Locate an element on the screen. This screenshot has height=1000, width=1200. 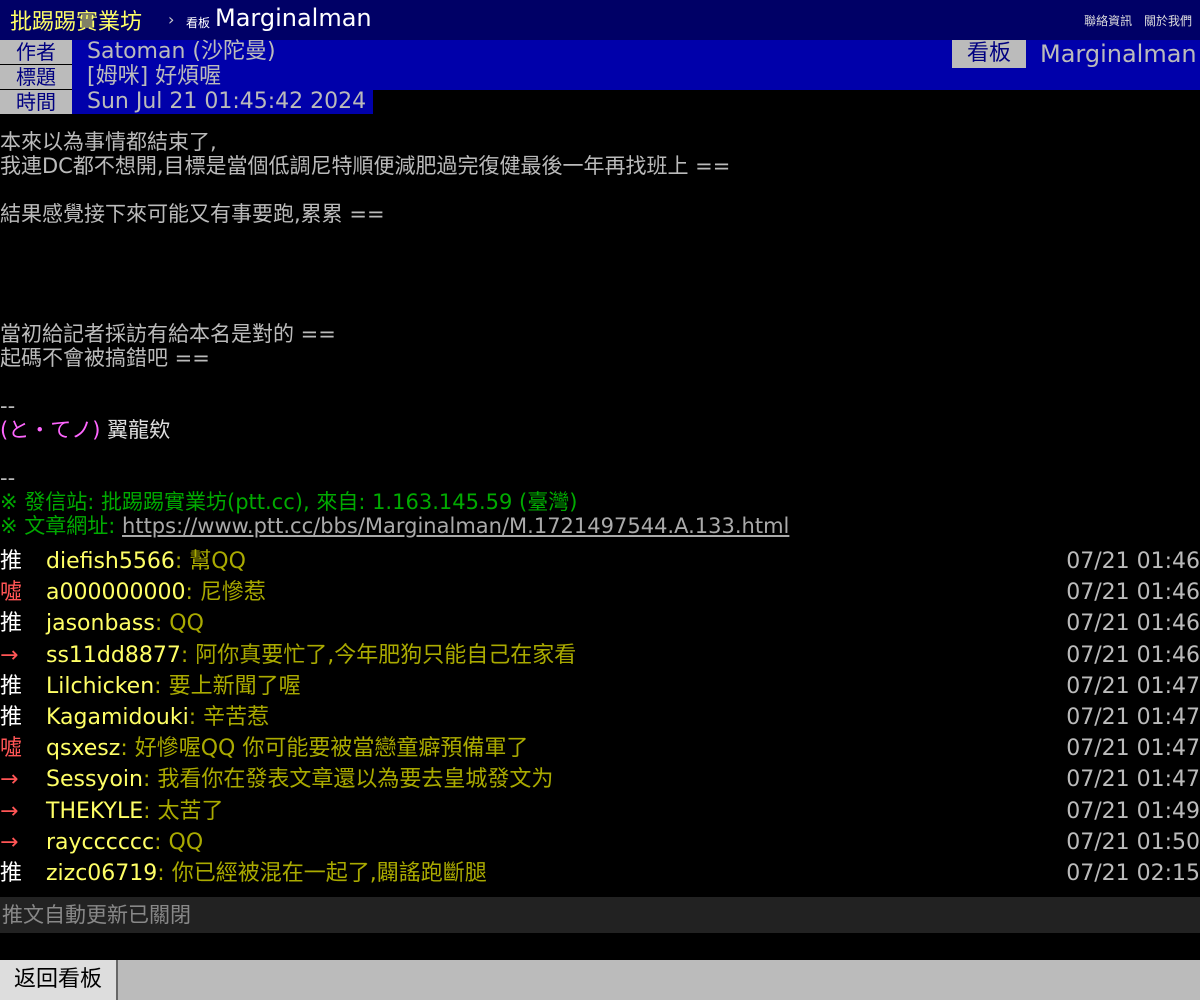
about-link: 關於我們 is located at coordinates (1168, 21).